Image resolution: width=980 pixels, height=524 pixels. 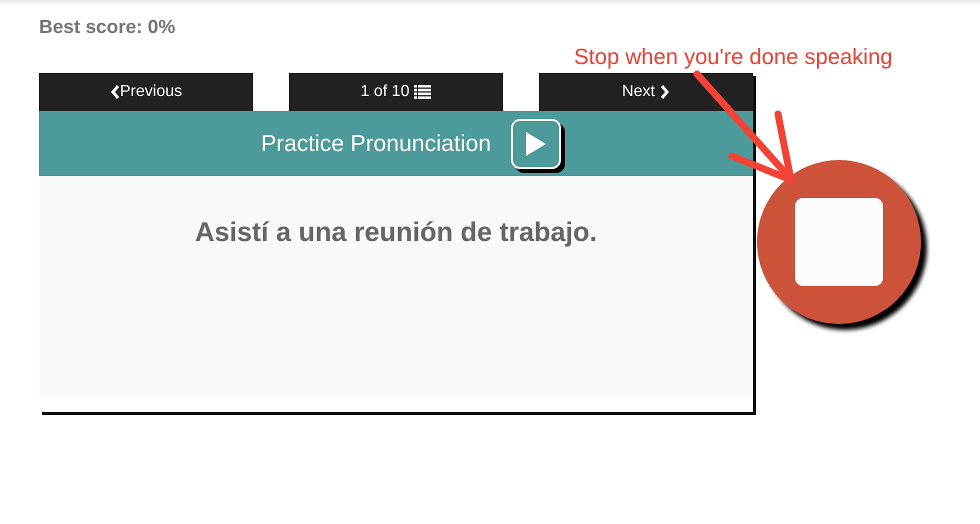 I want to click on sentence-text: Asistí a una reunión de trabajo., so click(x=396, y=232).